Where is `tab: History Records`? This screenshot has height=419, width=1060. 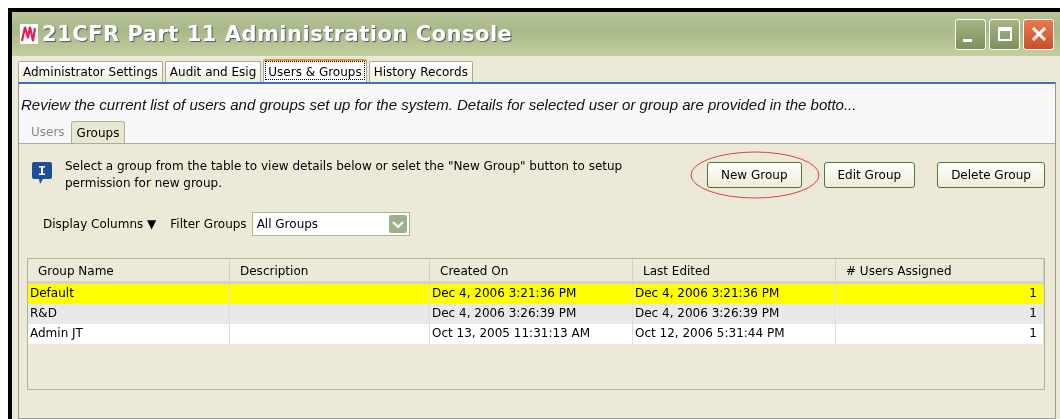 tab: History Records is located at coordinates (420, 71).